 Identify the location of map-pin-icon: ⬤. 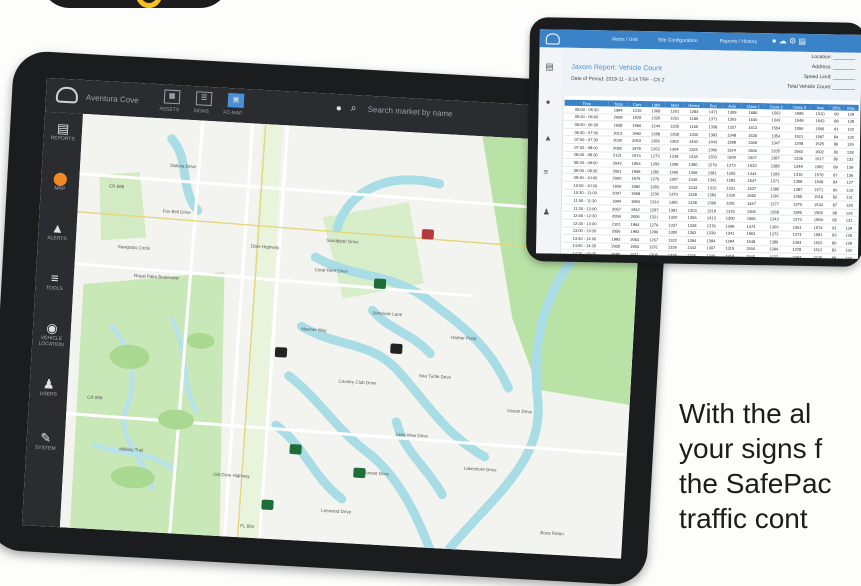
(60, 178).